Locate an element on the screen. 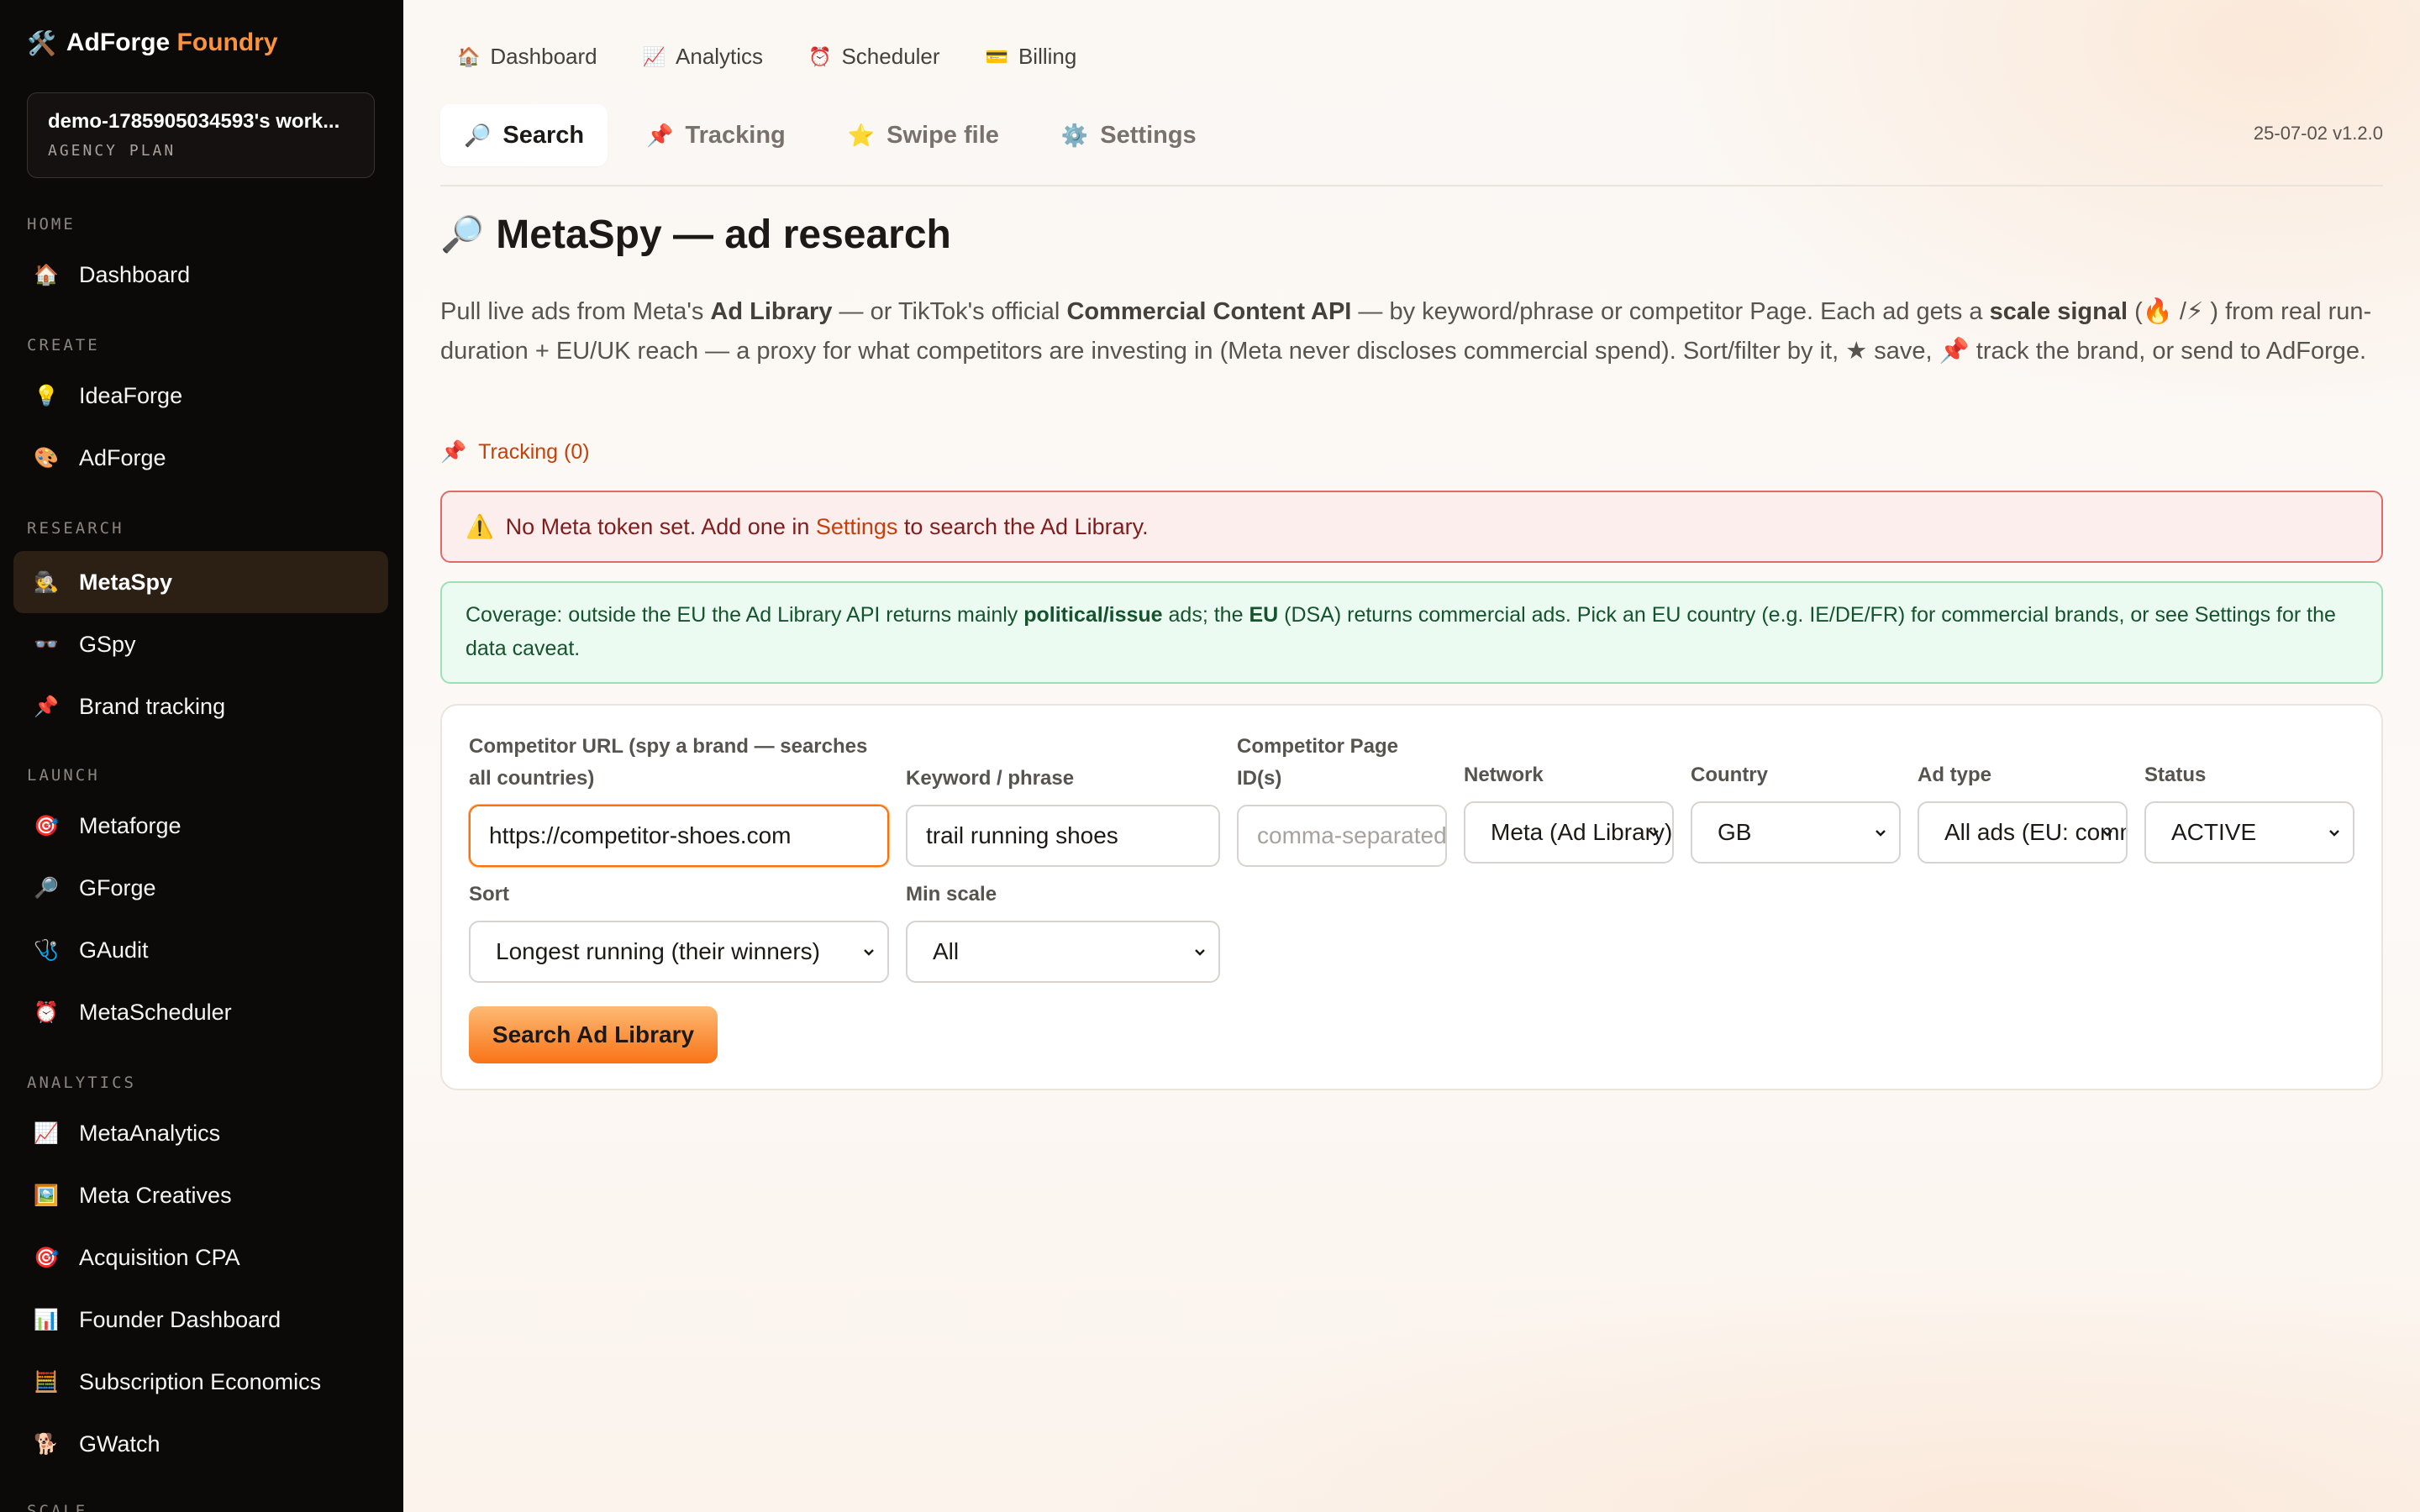 This screenshot has width=2420, height=1512. sidebar-item-adforge: 🎨 AdForge is located at coordinates (200, 458).